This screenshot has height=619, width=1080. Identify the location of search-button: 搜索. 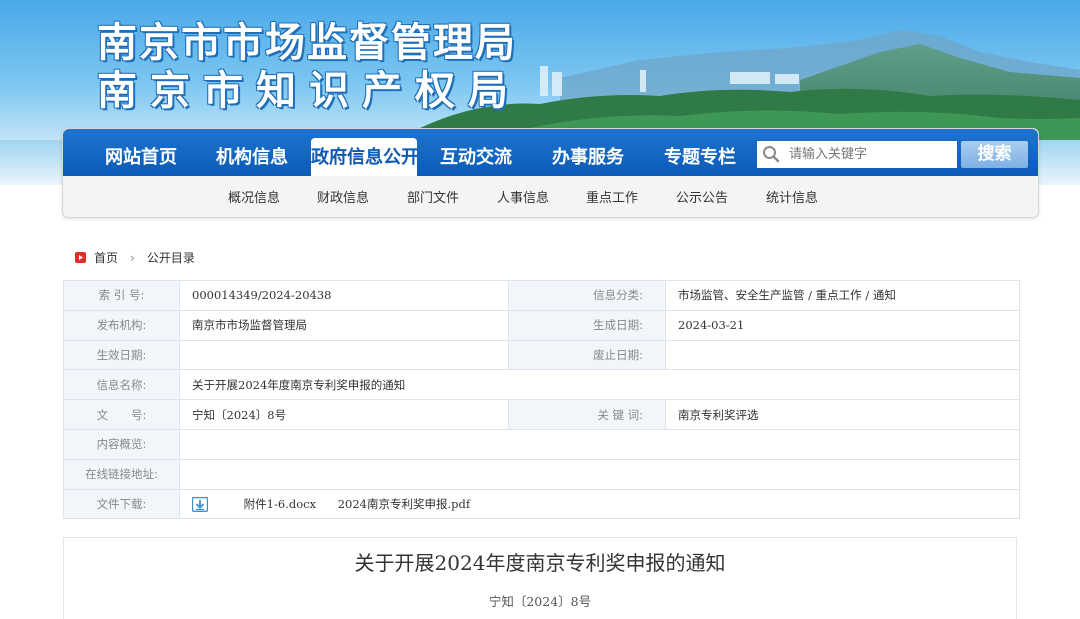
(994, 154).